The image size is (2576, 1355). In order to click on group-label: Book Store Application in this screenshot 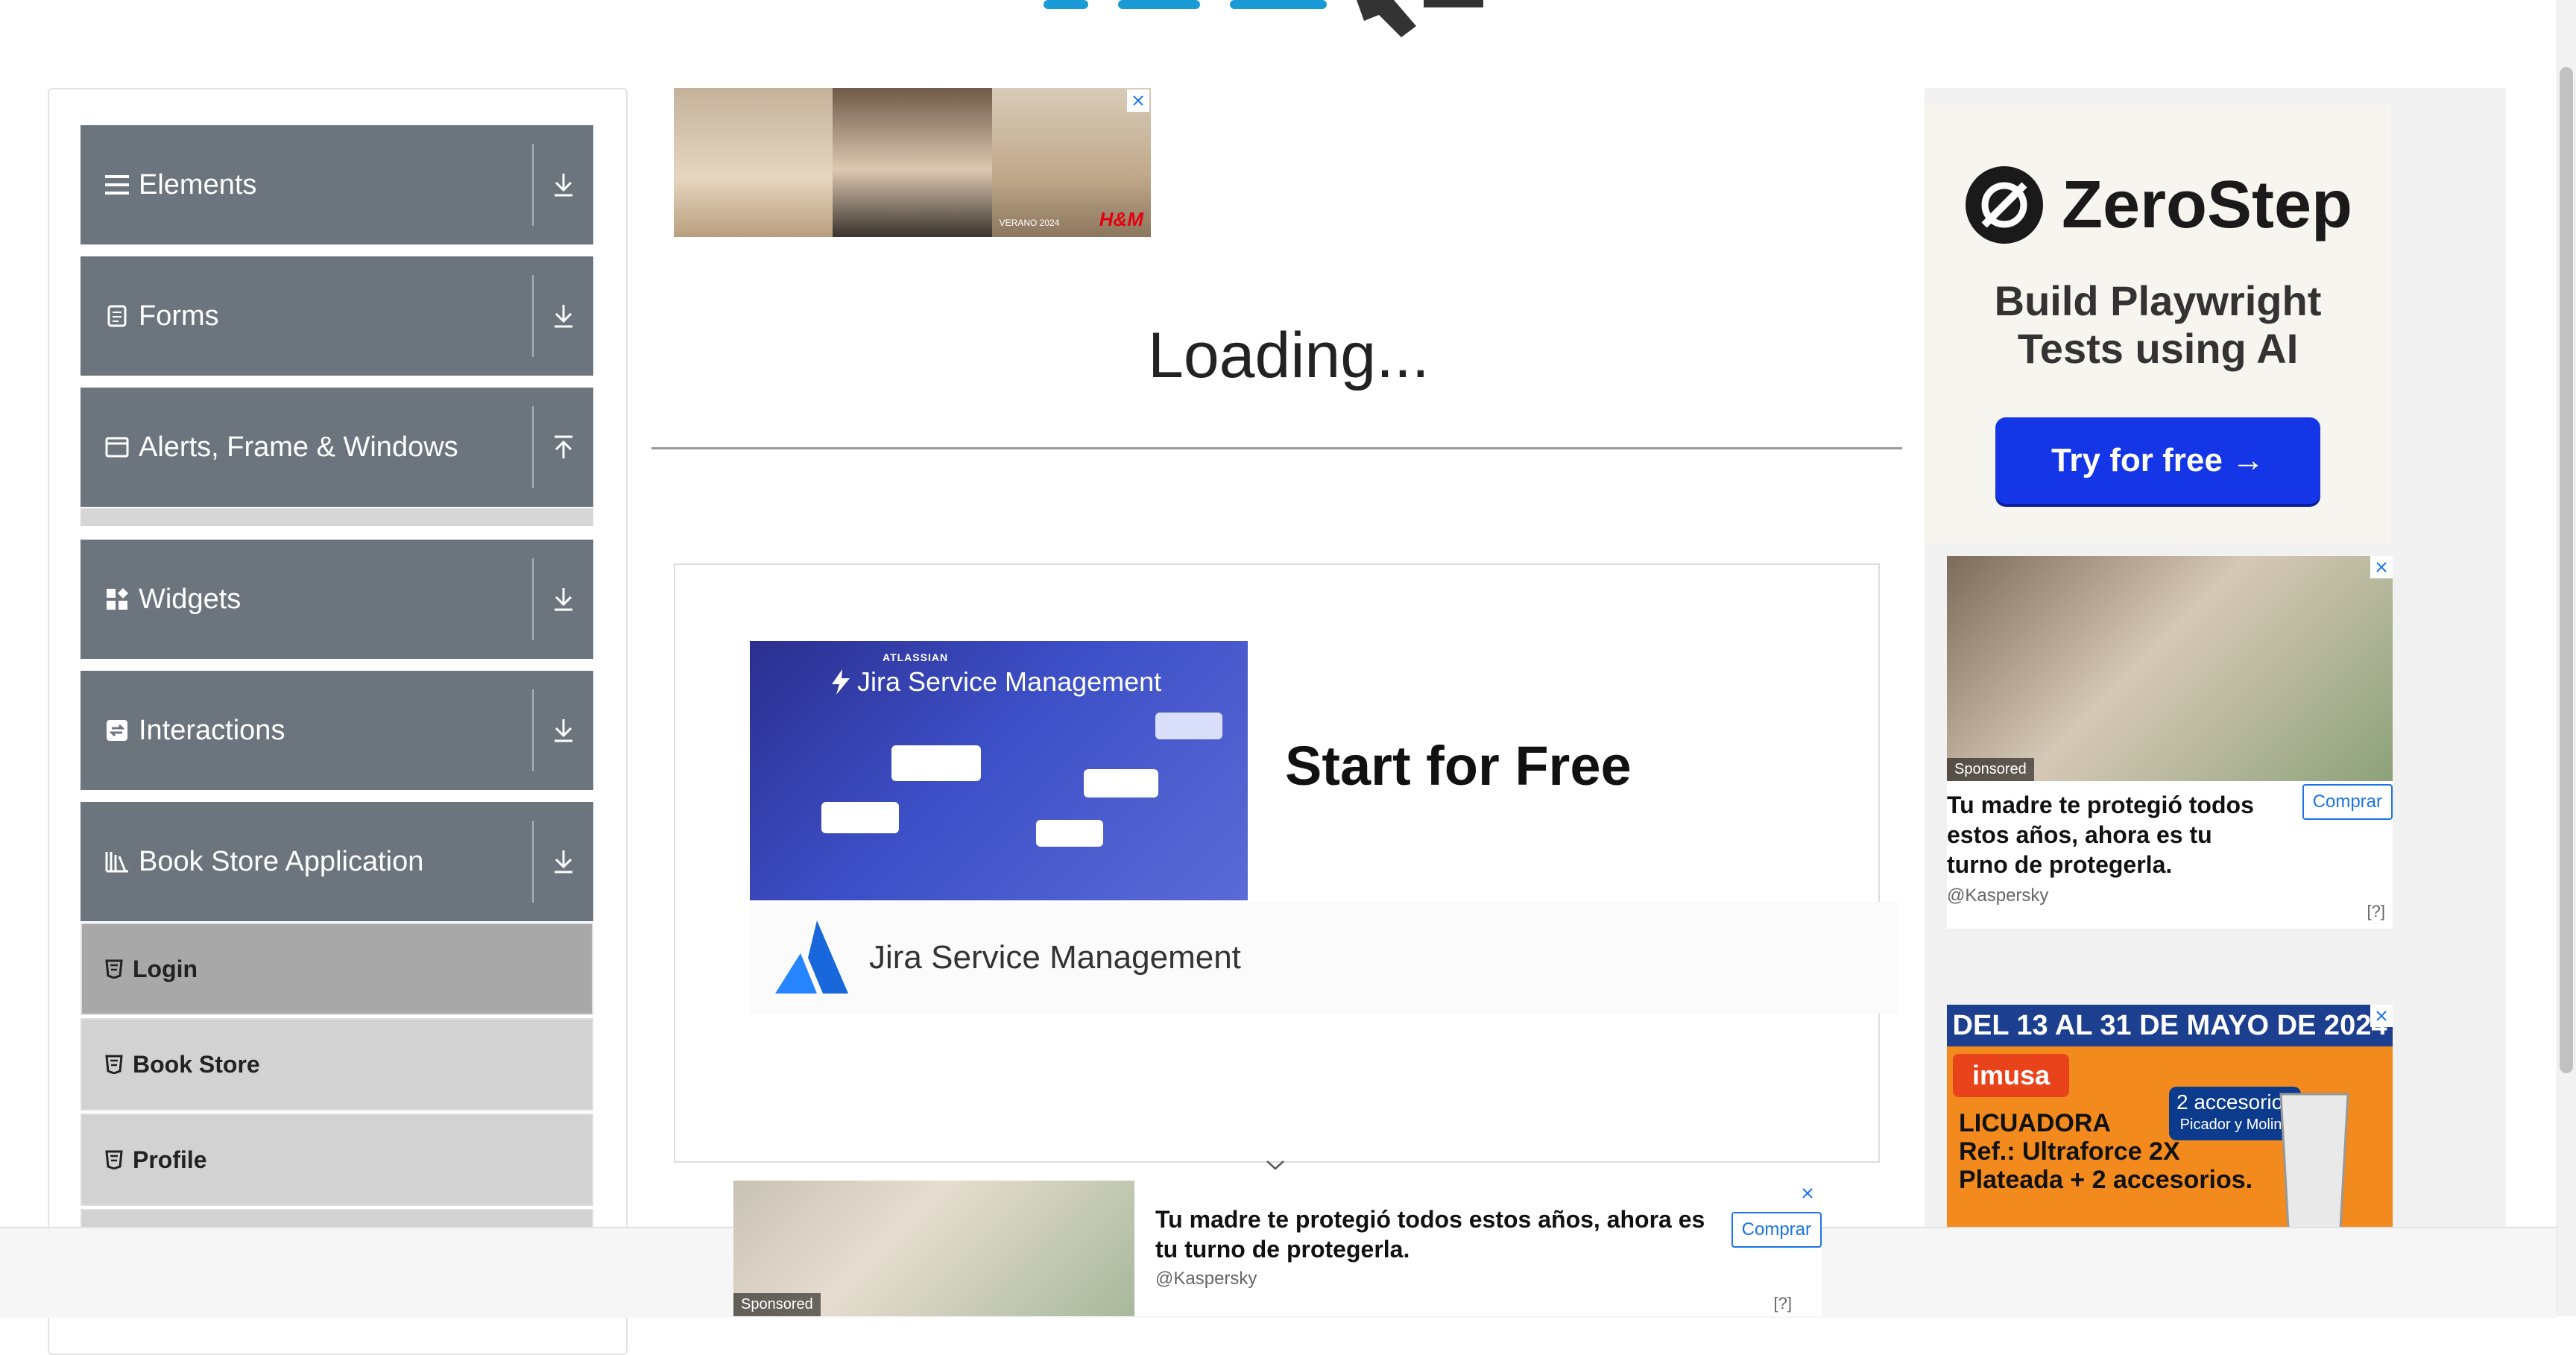, I will do `click(282, 861)`.